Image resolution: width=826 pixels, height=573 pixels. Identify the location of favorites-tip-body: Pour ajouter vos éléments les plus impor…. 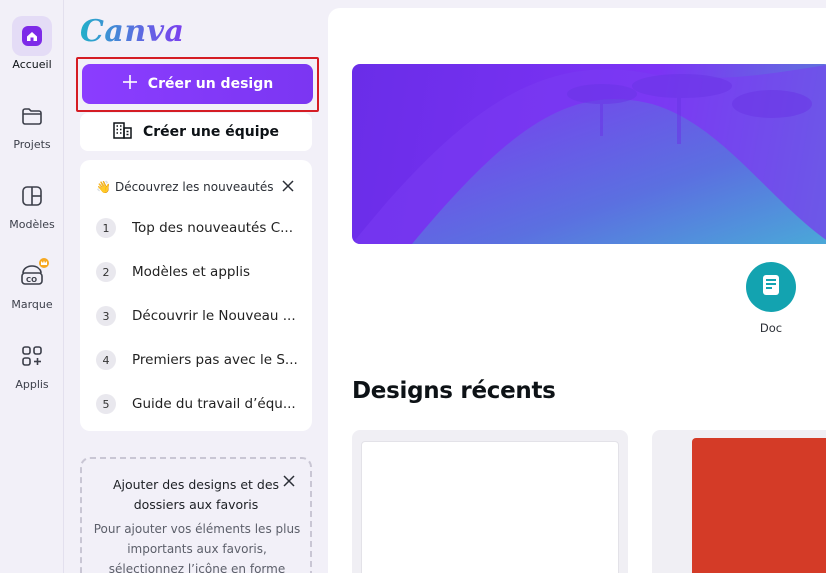
(197, 547).